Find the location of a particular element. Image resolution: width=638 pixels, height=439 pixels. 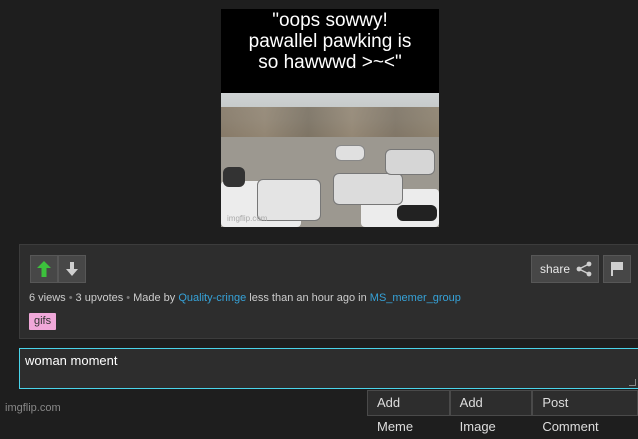

author-link: Quality-cringe is located at coordinates (212, 298).